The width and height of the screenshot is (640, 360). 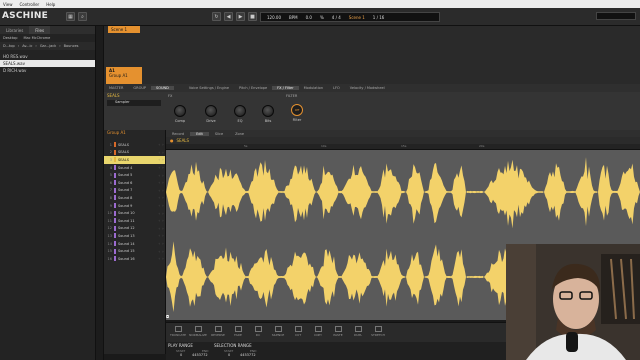 What do you see at coordinates (139, 88) in the screenshot?
I see `strip-group: GROUP` at bounding box center [139, 88].